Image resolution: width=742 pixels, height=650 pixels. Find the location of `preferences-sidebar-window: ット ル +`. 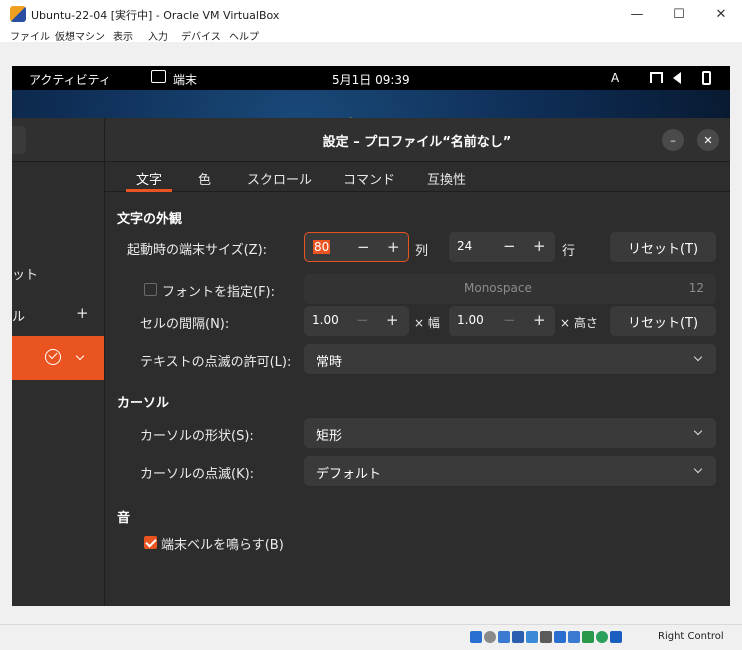

preferences-sidebar-window: ット ル + is located at coordinates (58, 362).